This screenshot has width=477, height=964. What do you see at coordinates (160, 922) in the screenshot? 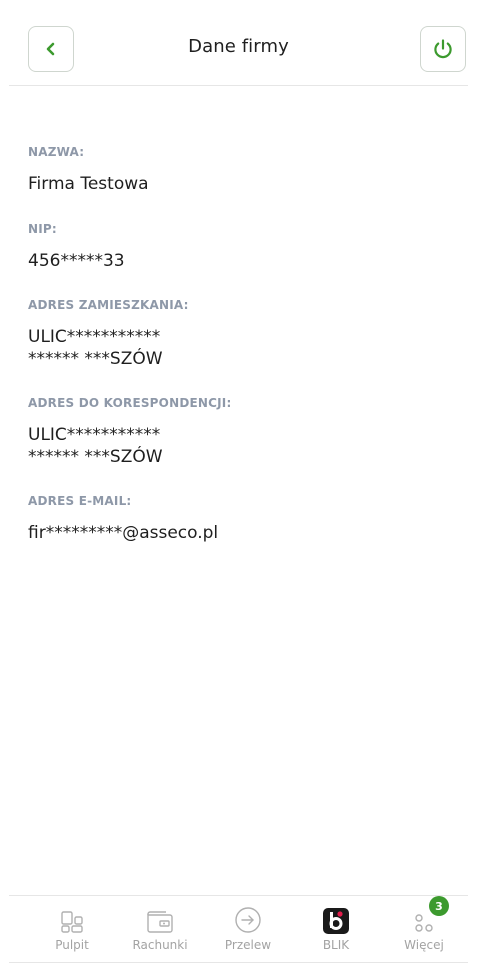
I see `wallet-icon` at bounding box center [160, 922].